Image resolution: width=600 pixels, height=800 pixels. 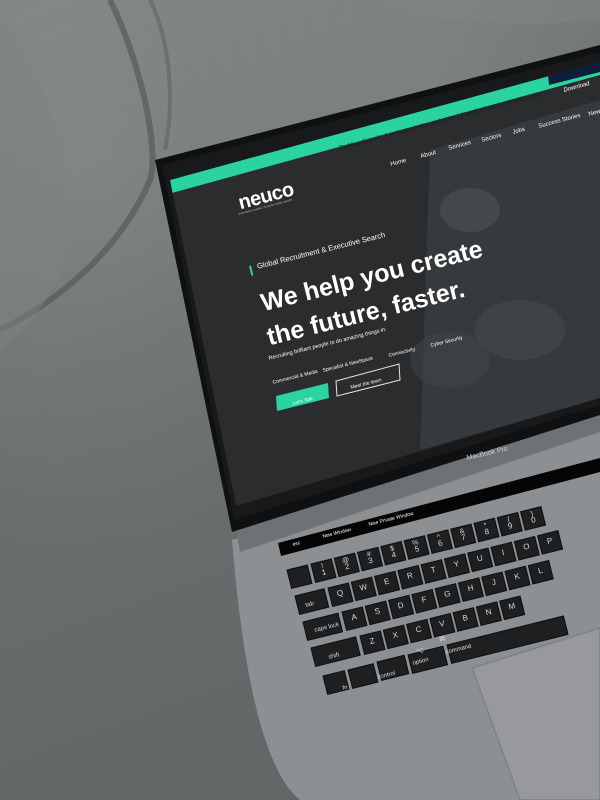 What do you see at coordinates (335, 652) in the screenshot?
I see `key-shift` at bounding box center [335, 652].